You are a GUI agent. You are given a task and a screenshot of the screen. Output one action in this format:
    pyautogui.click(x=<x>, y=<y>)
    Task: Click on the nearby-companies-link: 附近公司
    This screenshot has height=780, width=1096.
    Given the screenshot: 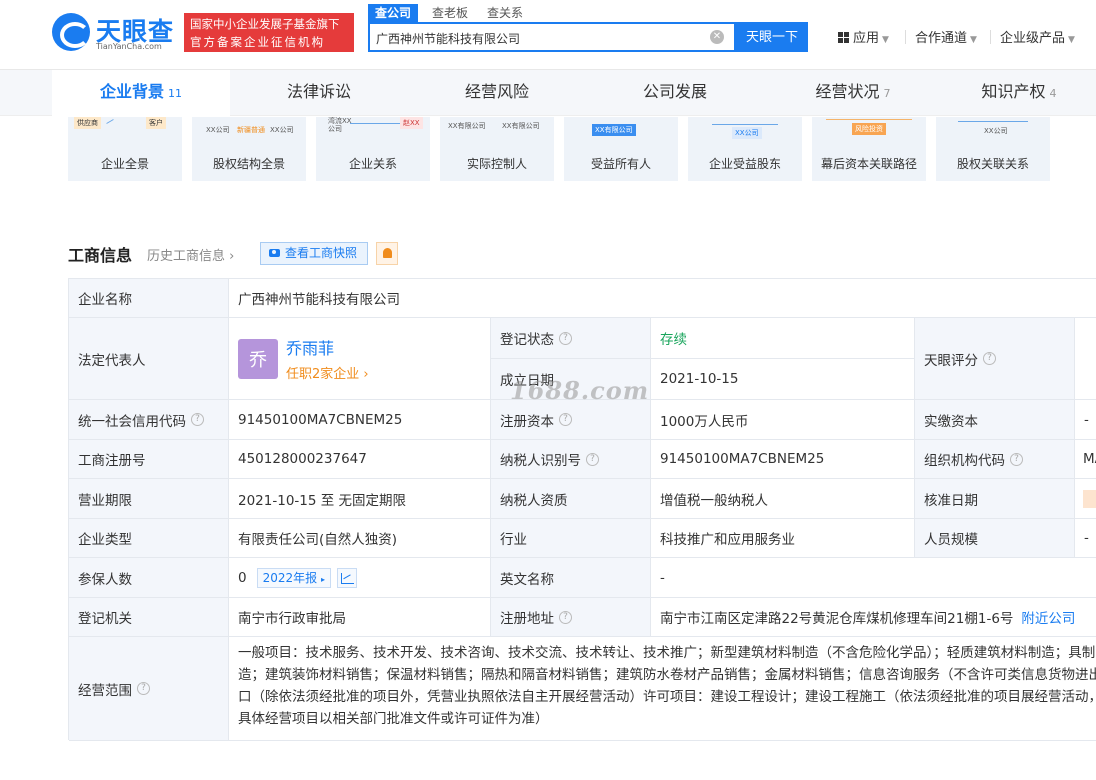 What is the action you would take?
    pyautogui.click(x=1048, y=617)
    